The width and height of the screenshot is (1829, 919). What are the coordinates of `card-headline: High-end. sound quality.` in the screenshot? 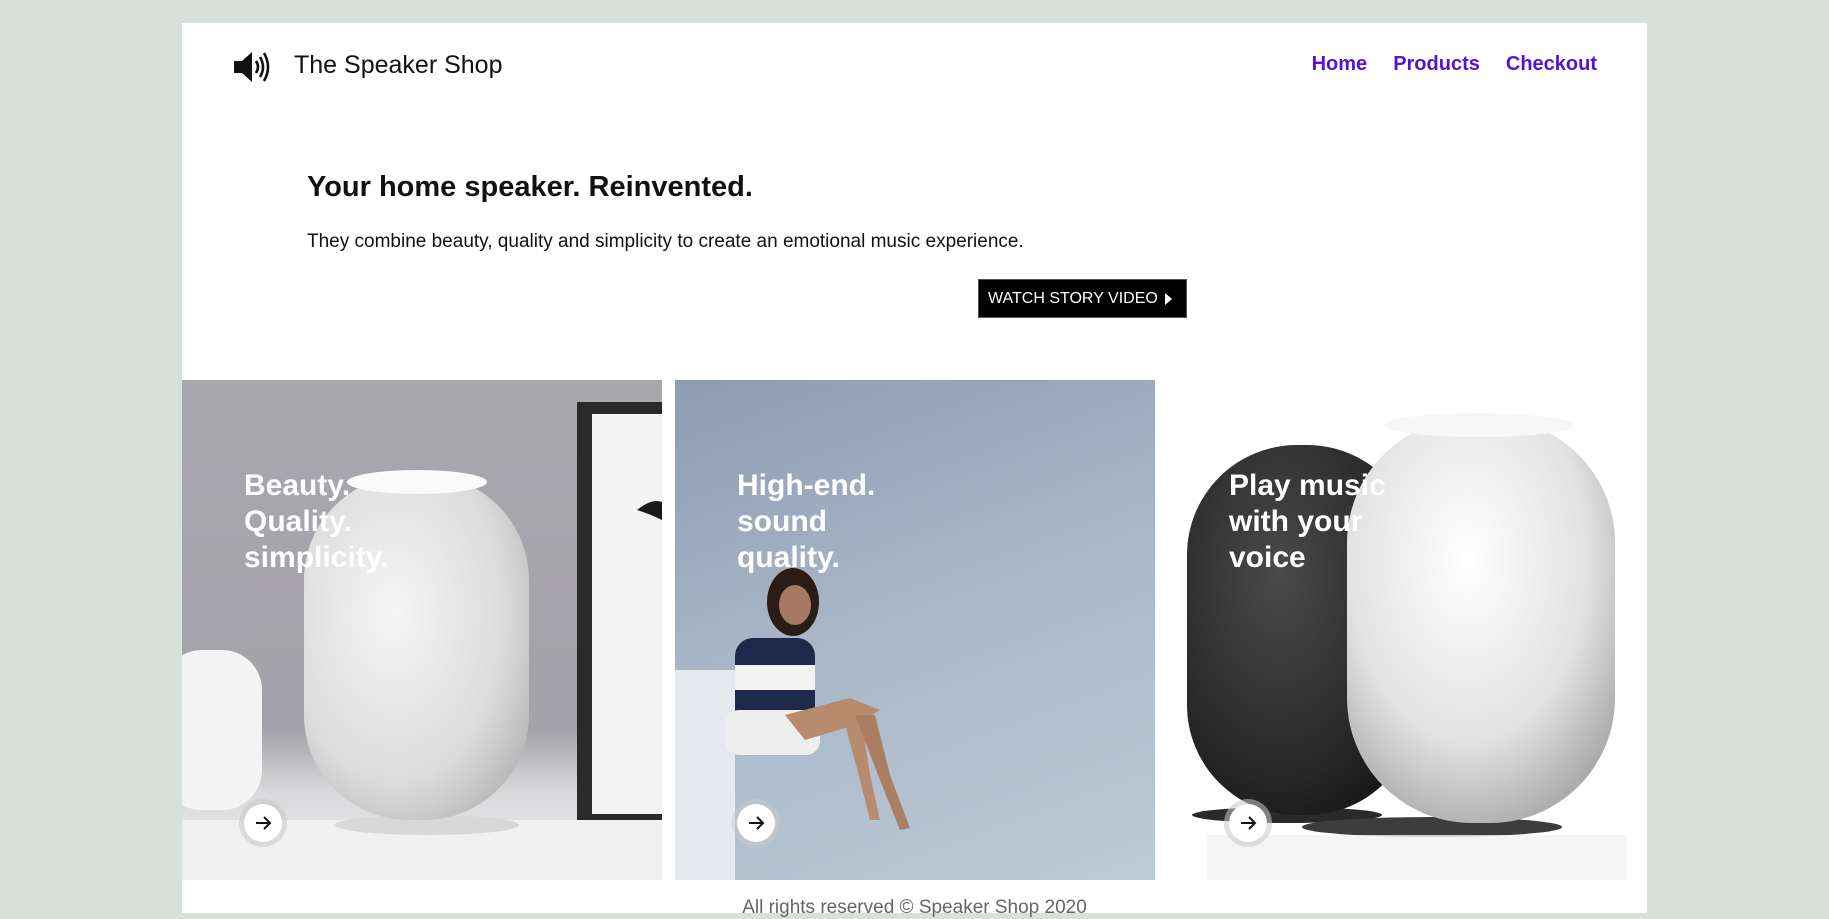 It's located at (806, 521).